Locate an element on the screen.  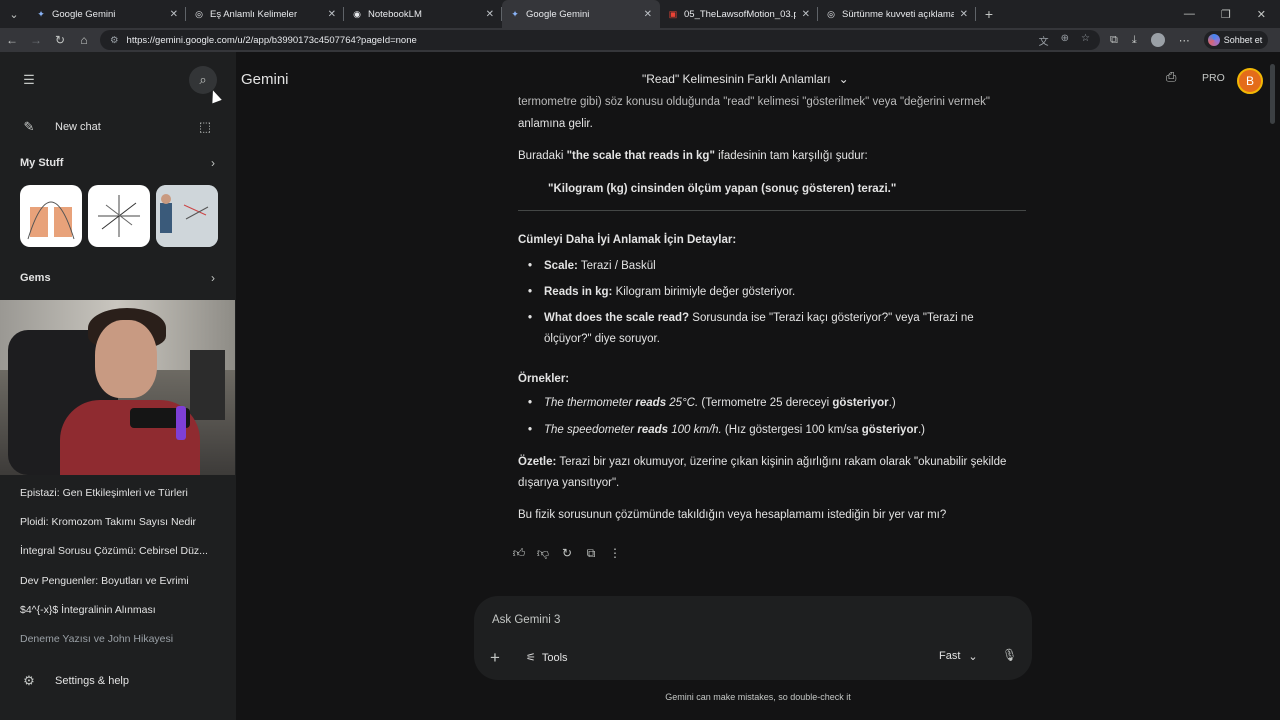
browser-tab: ▣ 05_TheLawsofMotion_03.pdf ✕ is located at coordinates (739, 14).